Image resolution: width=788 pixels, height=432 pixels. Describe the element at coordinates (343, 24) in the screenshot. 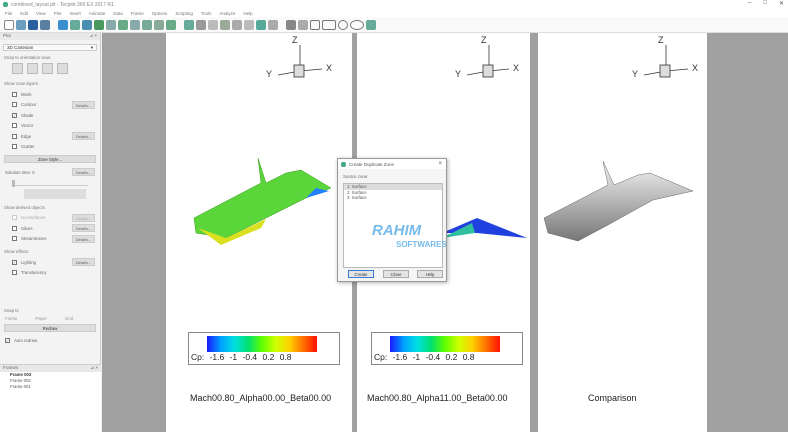

I see `circle-icon` at that location.